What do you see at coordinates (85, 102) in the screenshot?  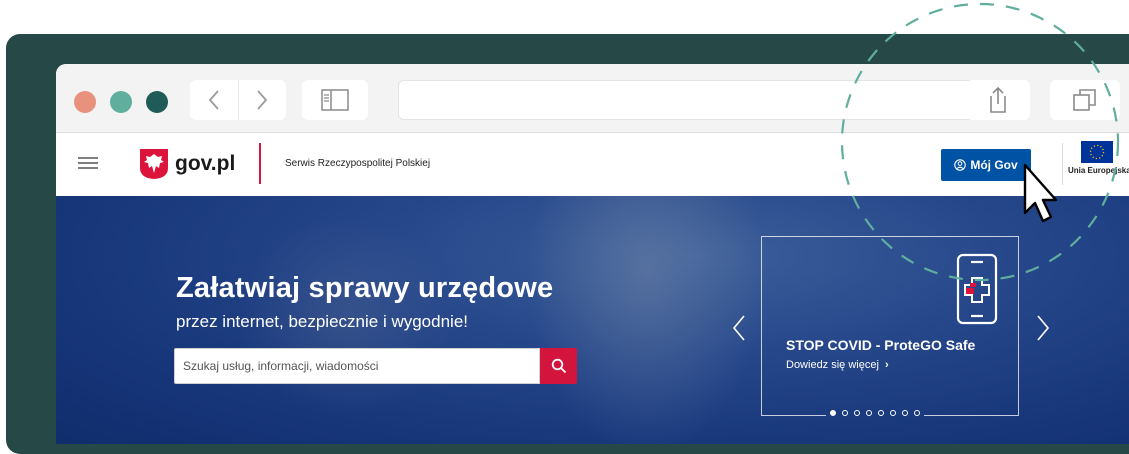 I see `close-window-button` at bounding box center [85, 102].